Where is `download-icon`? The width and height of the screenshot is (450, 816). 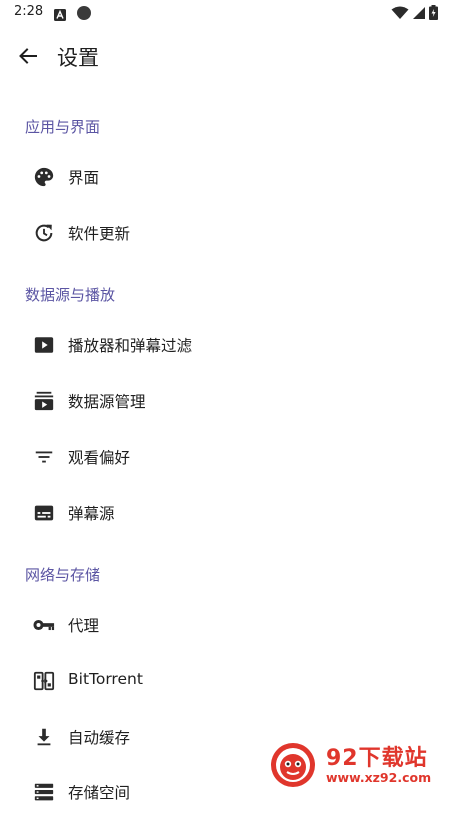 download-icon is located at coordinates (44, 737).